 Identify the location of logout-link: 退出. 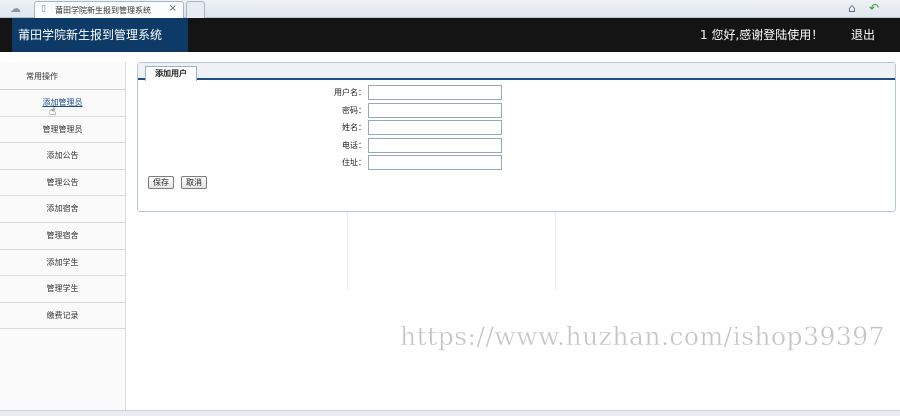
(863, 35).